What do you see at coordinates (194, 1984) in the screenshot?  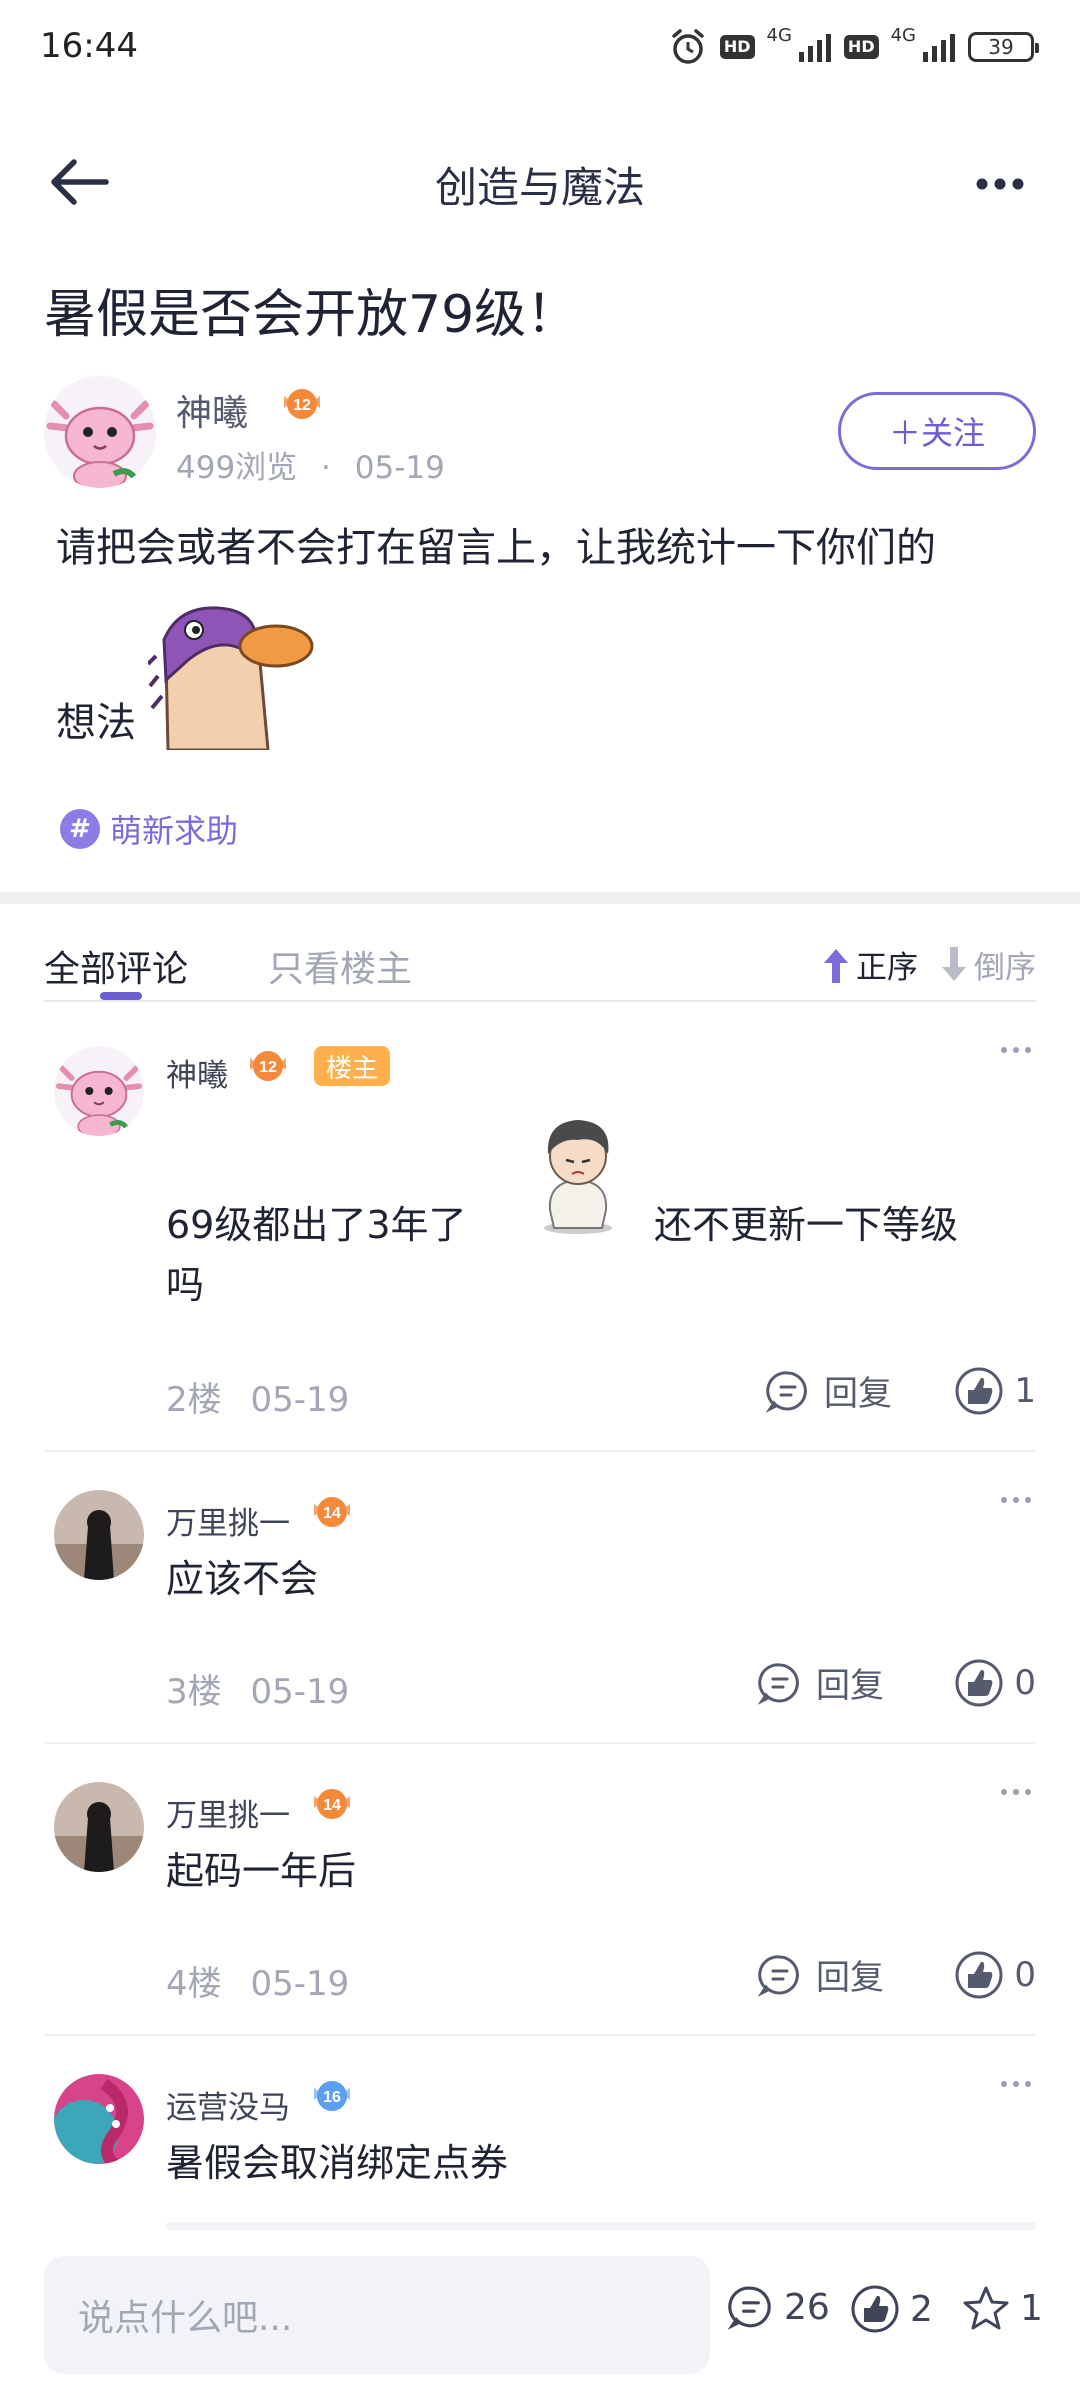 I see `floor-number: 4楼` at bounding box center [194, 1984].